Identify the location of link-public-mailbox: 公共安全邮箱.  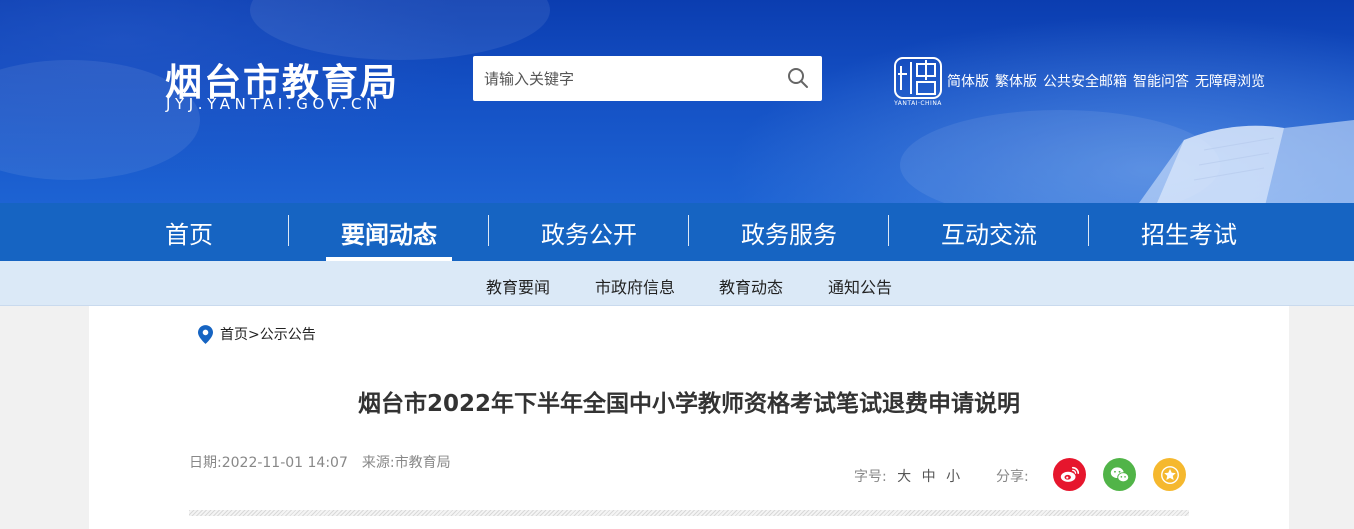
(1085, 81).